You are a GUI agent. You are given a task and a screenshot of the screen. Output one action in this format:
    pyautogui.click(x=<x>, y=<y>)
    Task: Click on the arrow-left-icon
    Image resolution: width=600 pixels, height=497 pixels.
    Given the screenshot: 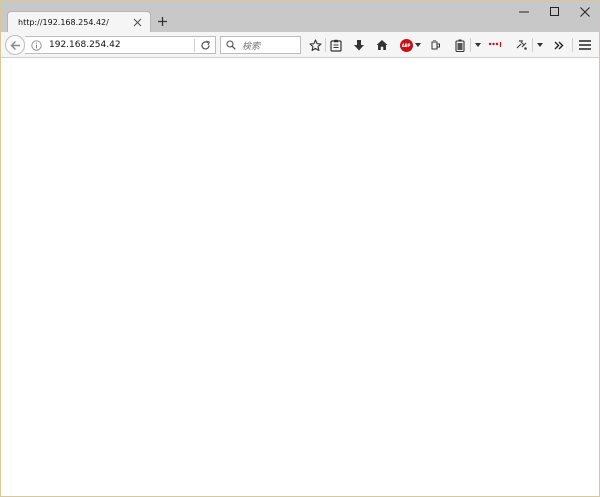 What is the action you would take?
    pyautogui.click(x=15, y=45)
    